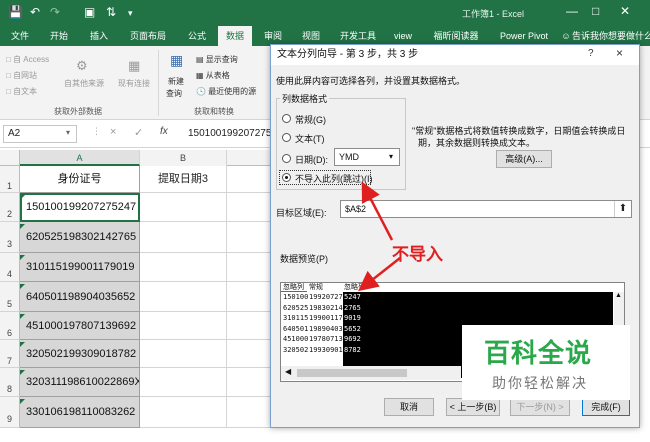  I want to click on watermark-subtitle: 助你轻松解决, so click(540, 383).